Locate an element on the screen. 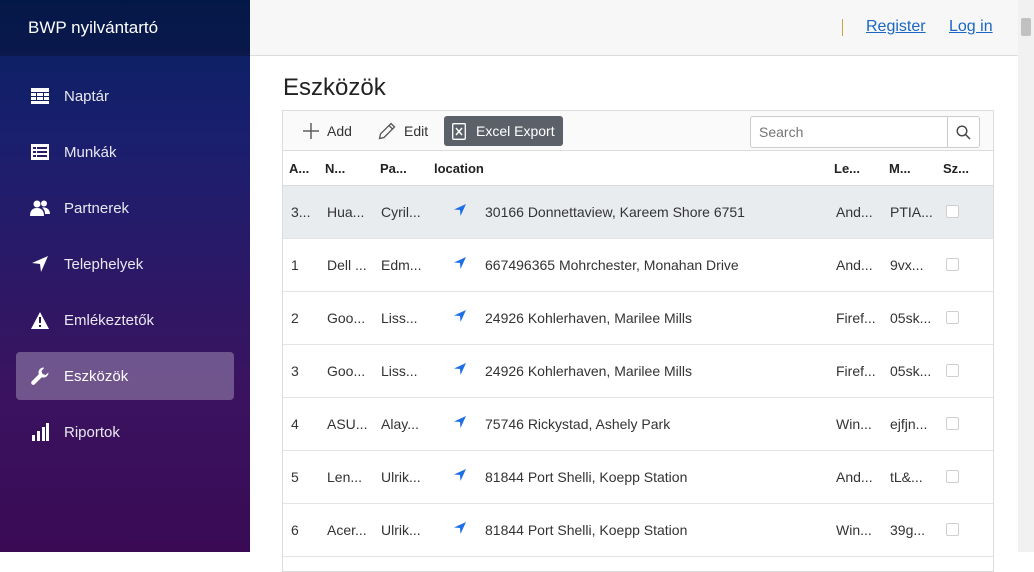 The width and height of the screenshot is (1034, 572). plus-icon is located at coordinates (311, 131).